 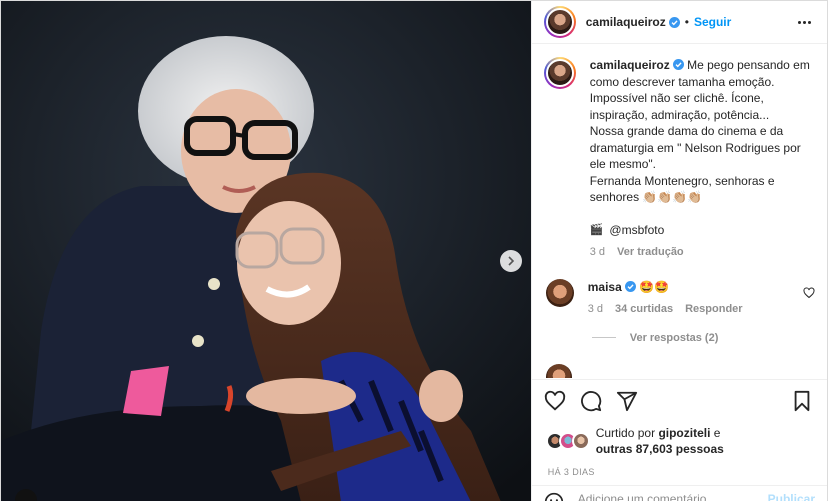 I want to click on save-bookmark-icon, so click(x=803, y=402).